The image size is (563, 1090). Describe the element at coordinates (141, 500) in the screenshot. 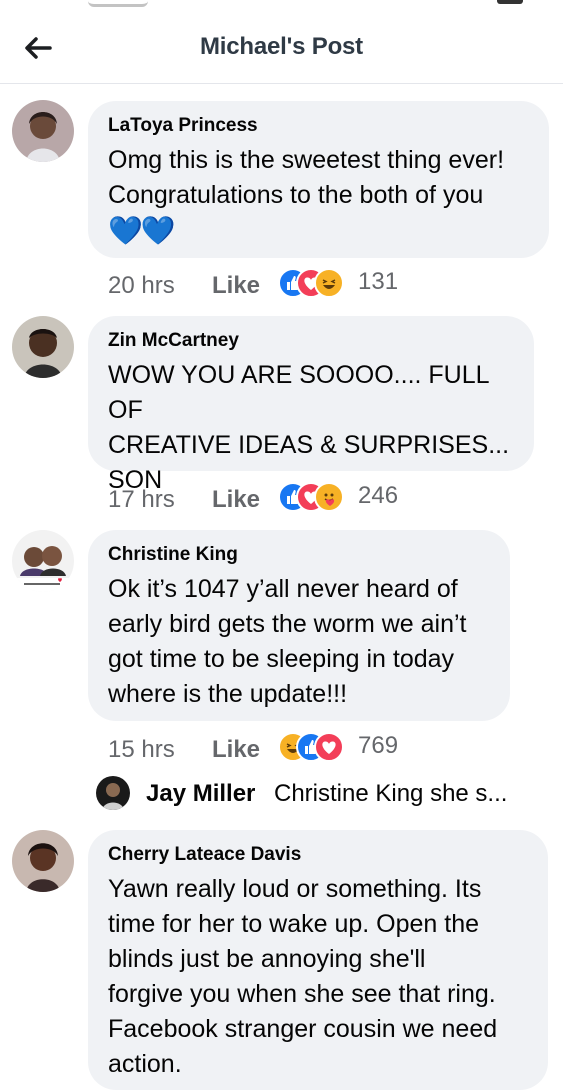

I see `comment-time: 17 hrs` at that location.